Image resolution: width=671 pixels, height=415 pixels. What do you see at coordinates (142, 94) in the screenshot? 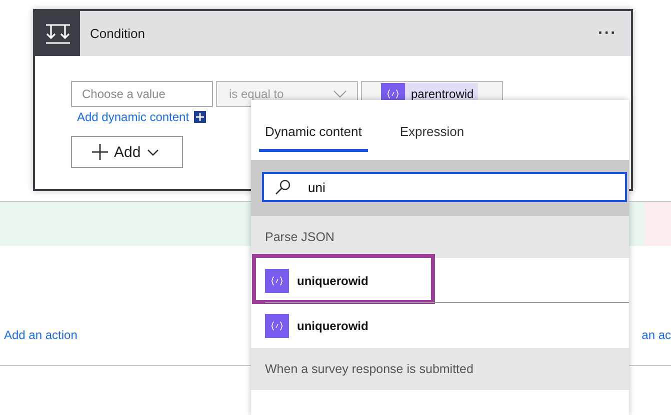
I see `value-field: Choose a value` at bounding box center [142, 94].